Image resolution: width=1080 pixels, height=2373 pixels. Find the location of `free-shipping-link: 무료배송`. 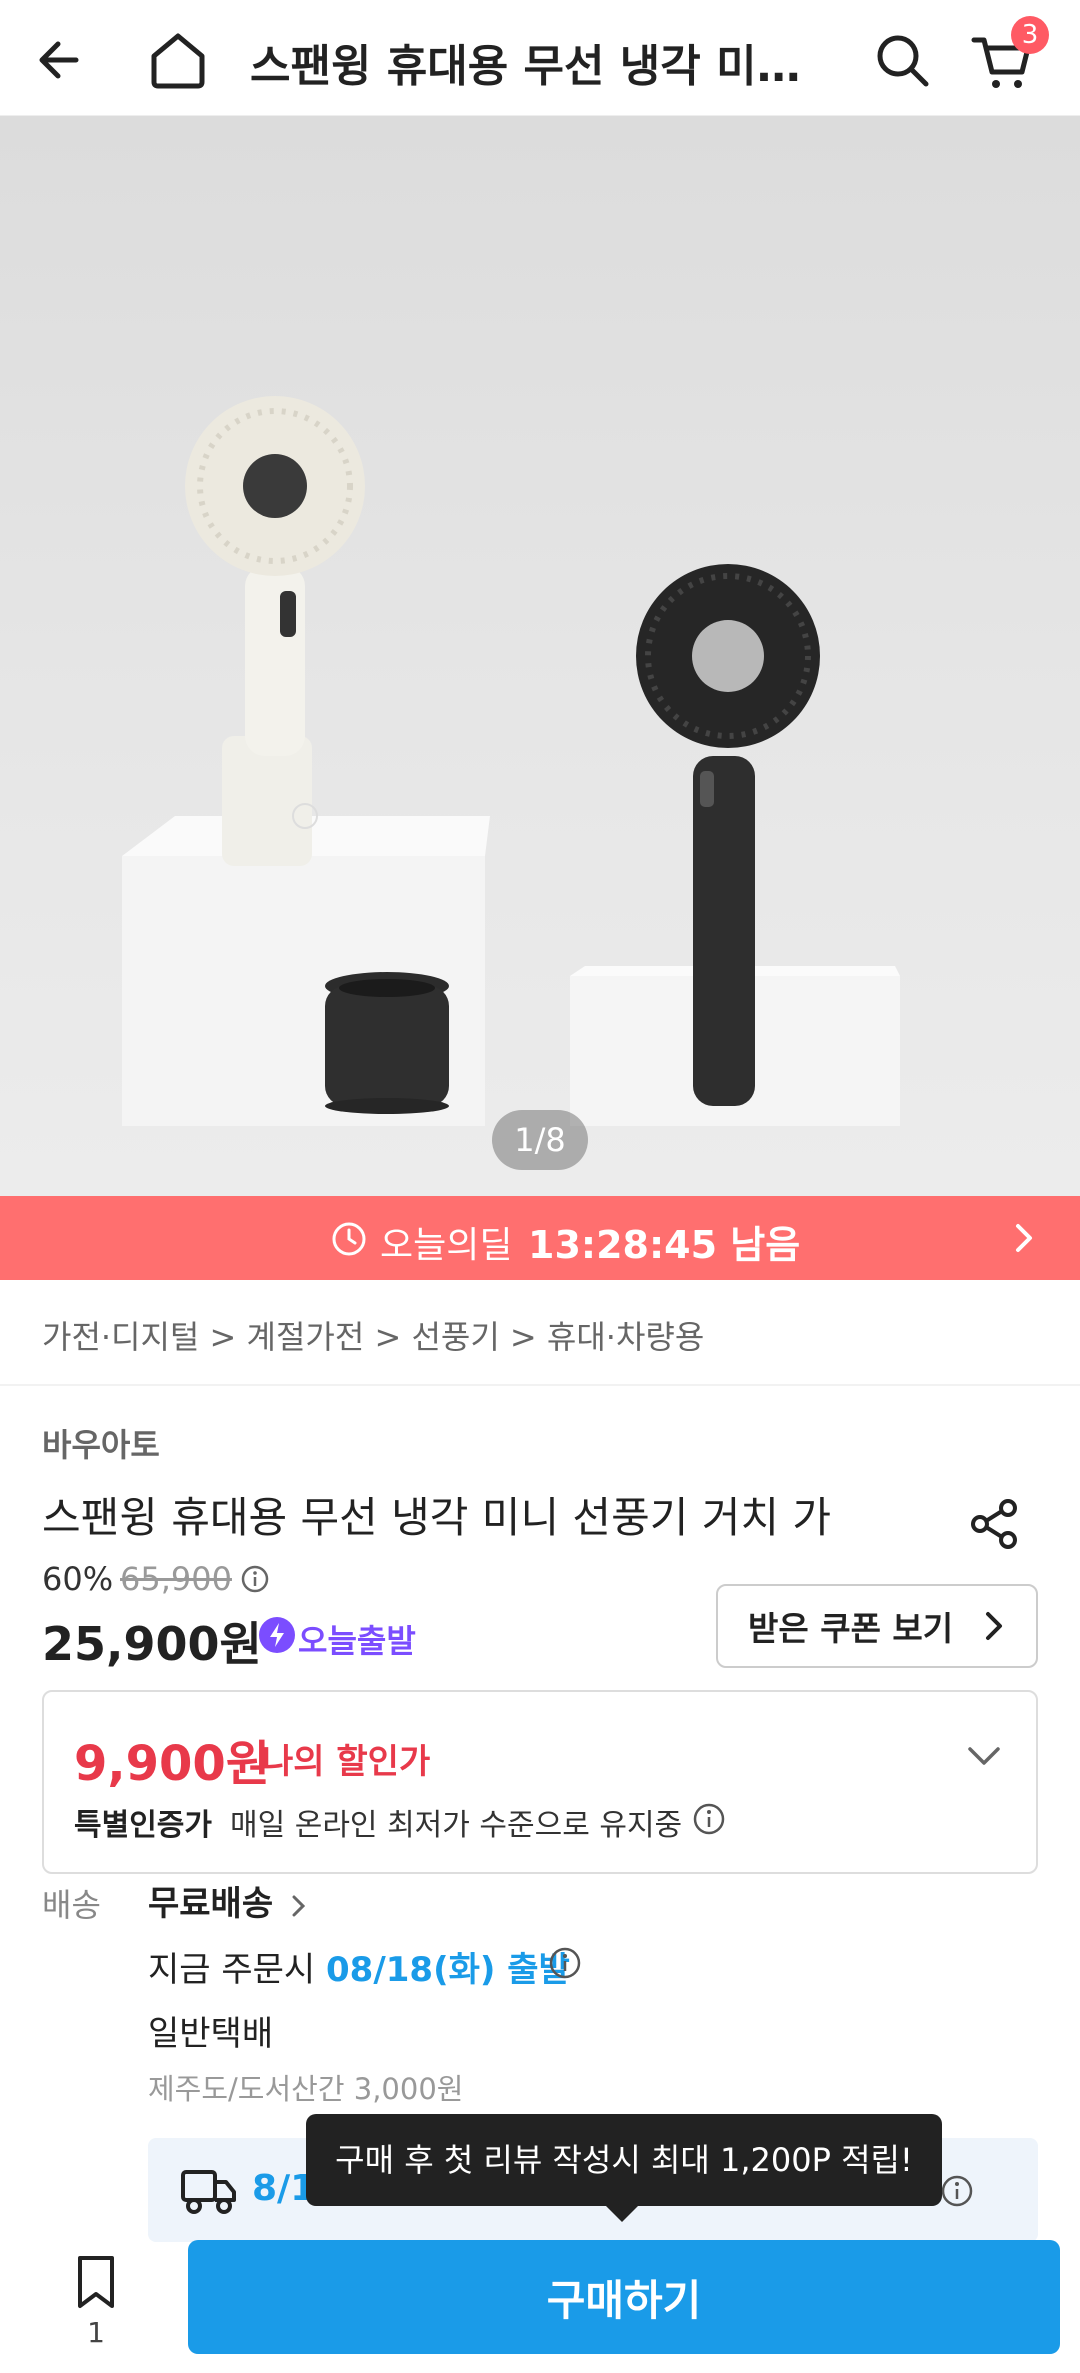

free-shipping-link: 무료배송 is located at coordinates (230, 1900).